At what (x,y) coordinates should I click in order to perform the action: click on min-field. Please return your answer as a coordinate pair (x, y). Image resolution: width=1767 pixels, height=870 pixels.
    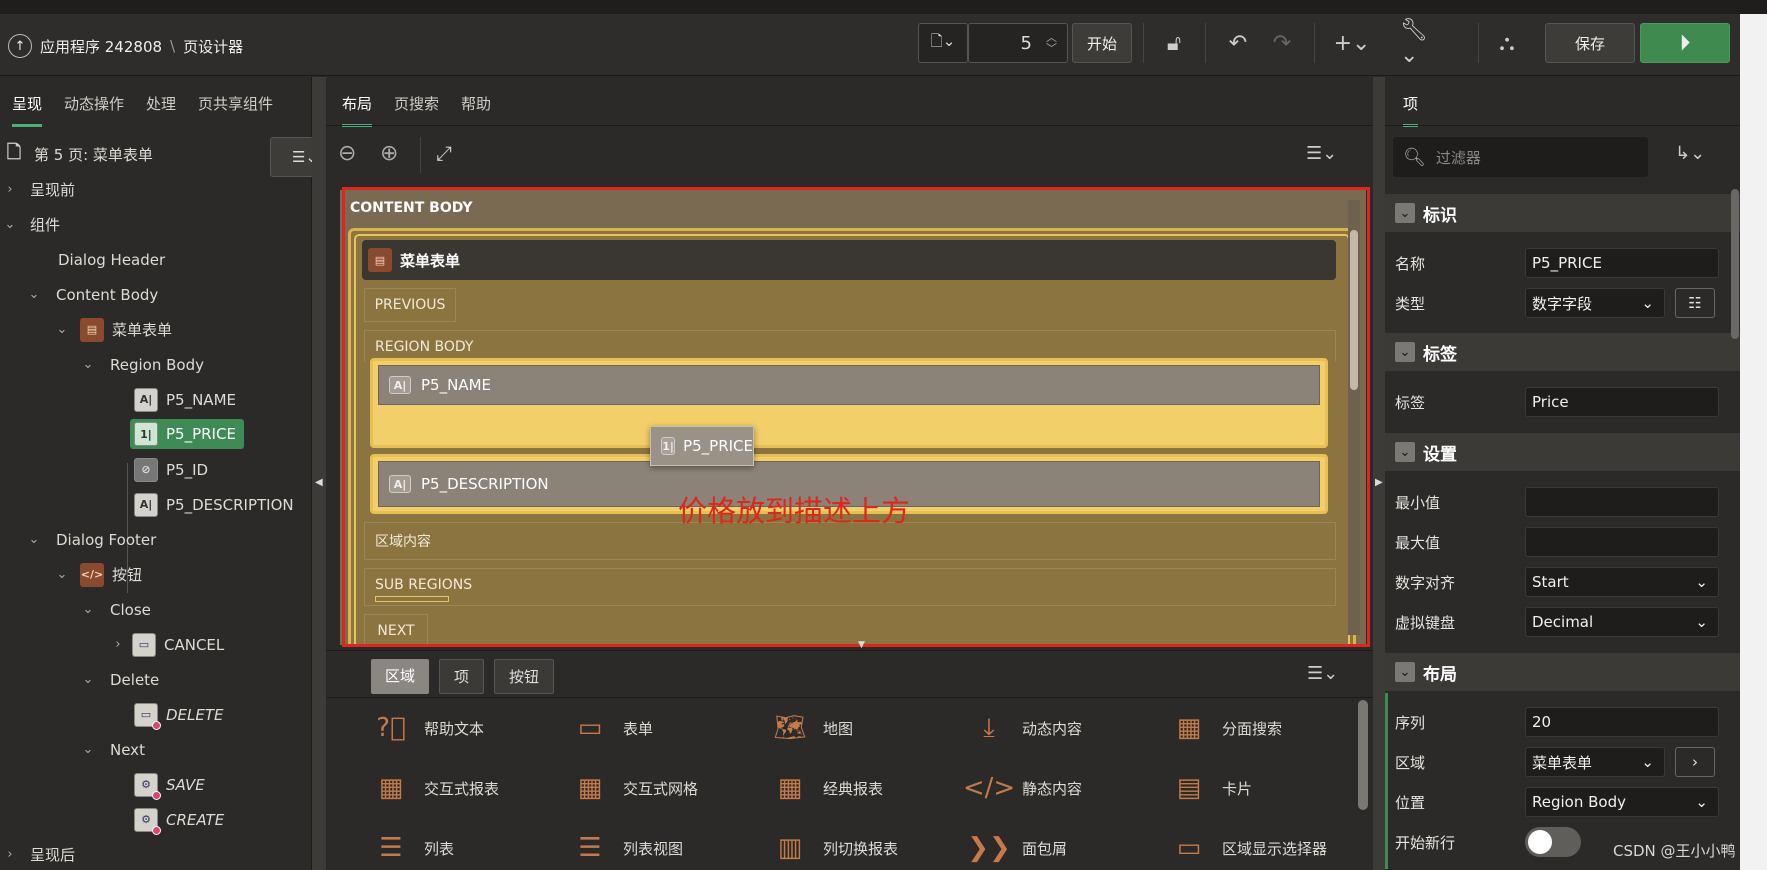
    Looking at the image, I should click on (1622, 502).